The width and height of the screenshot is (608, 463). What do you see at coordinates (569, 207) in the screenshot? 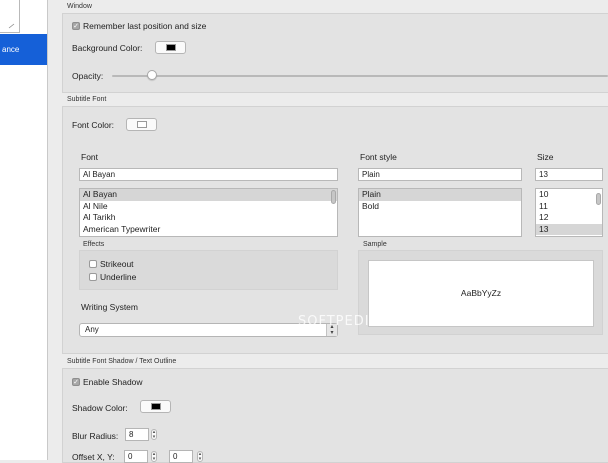
I see `list-item: 11` at bounding box center [569, 207].